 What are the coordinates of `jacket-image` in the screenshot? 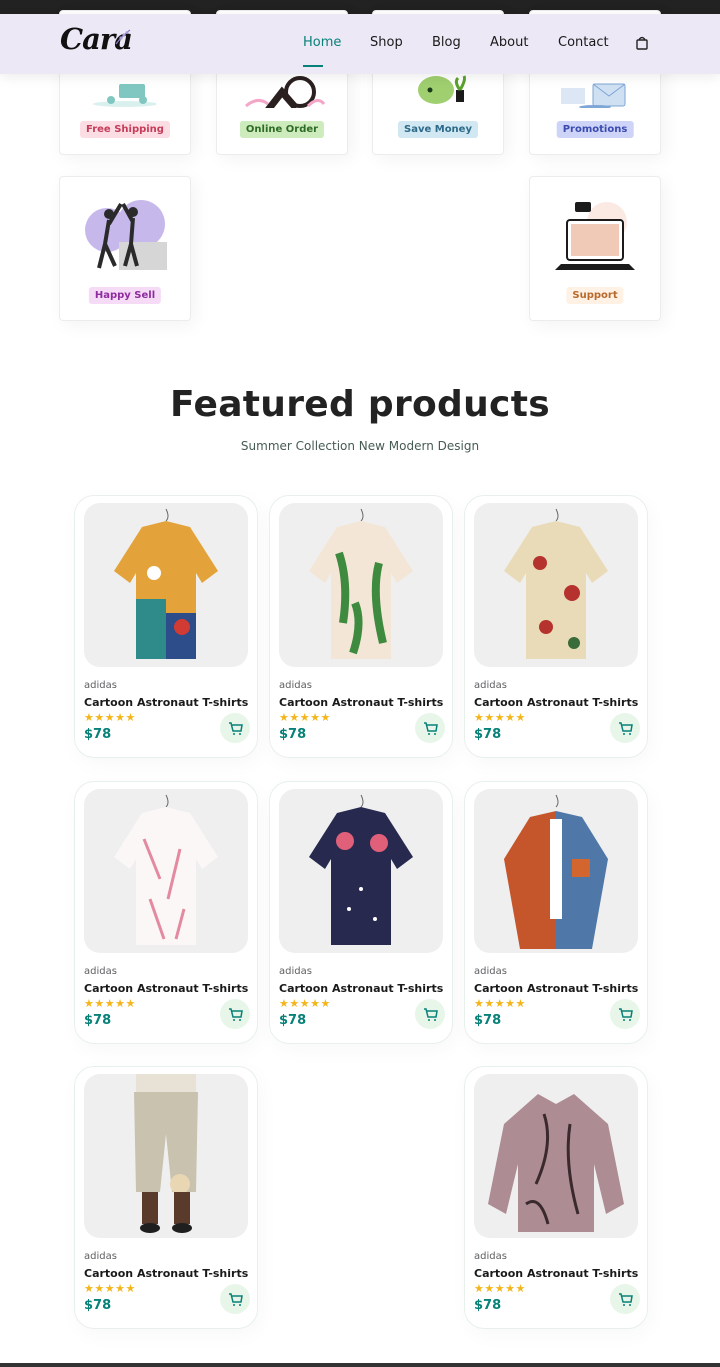 It's located at (556, 871).